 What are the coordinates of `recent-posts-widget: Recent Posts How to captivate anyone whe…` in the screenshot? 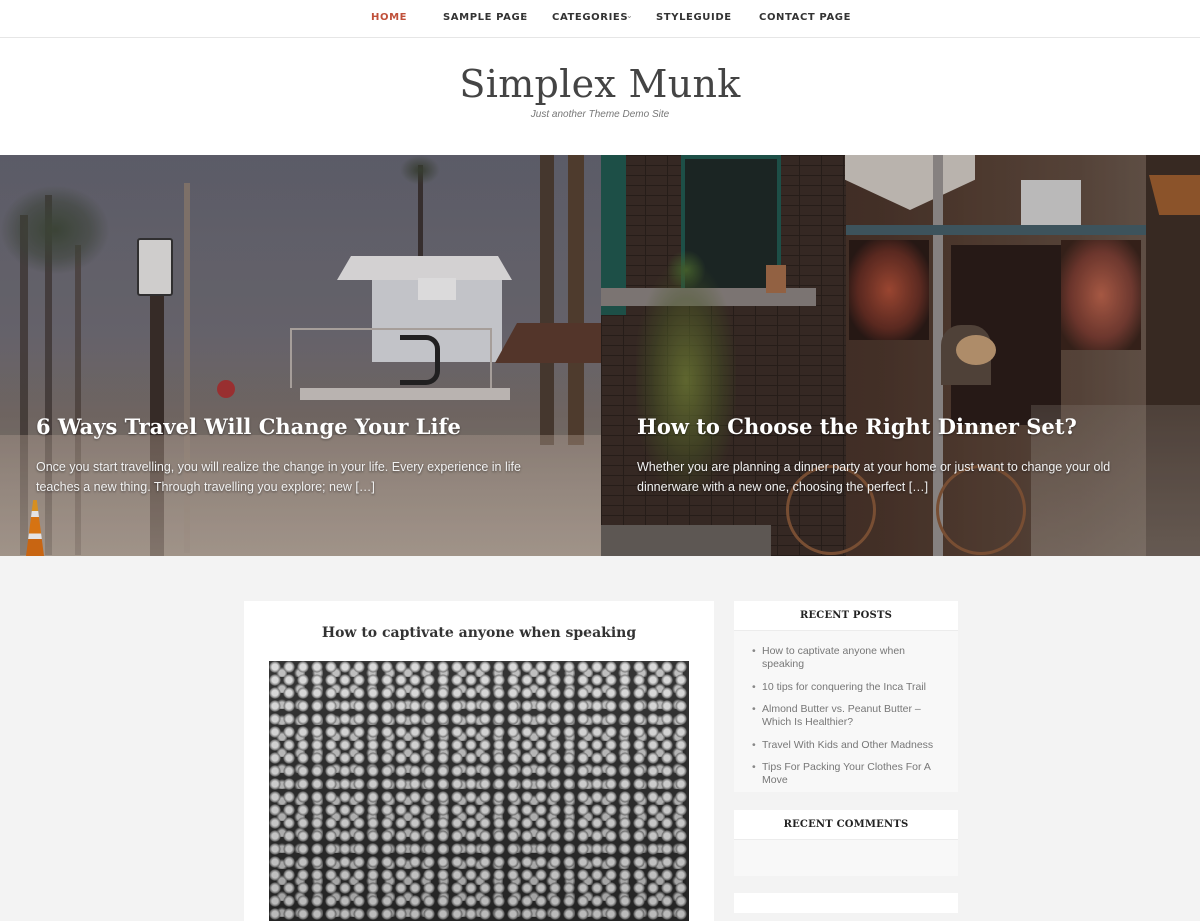 It's located at (846, 696).